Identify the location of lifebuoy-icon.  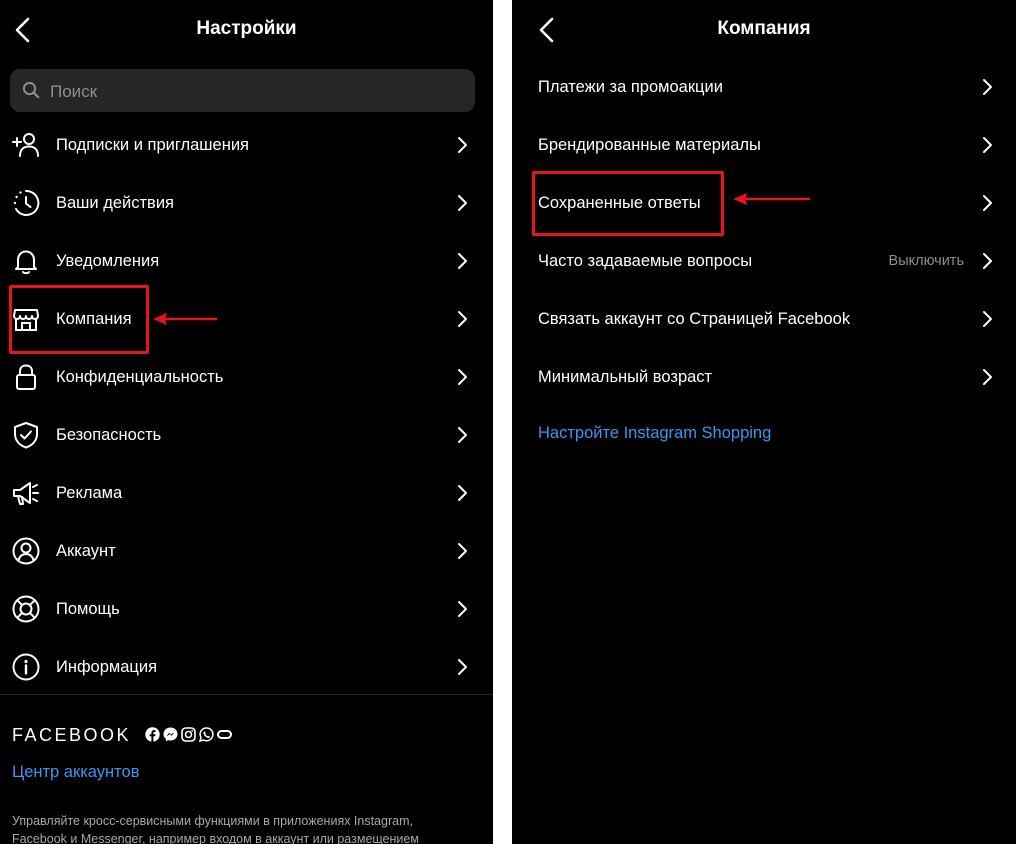
(26, 609).